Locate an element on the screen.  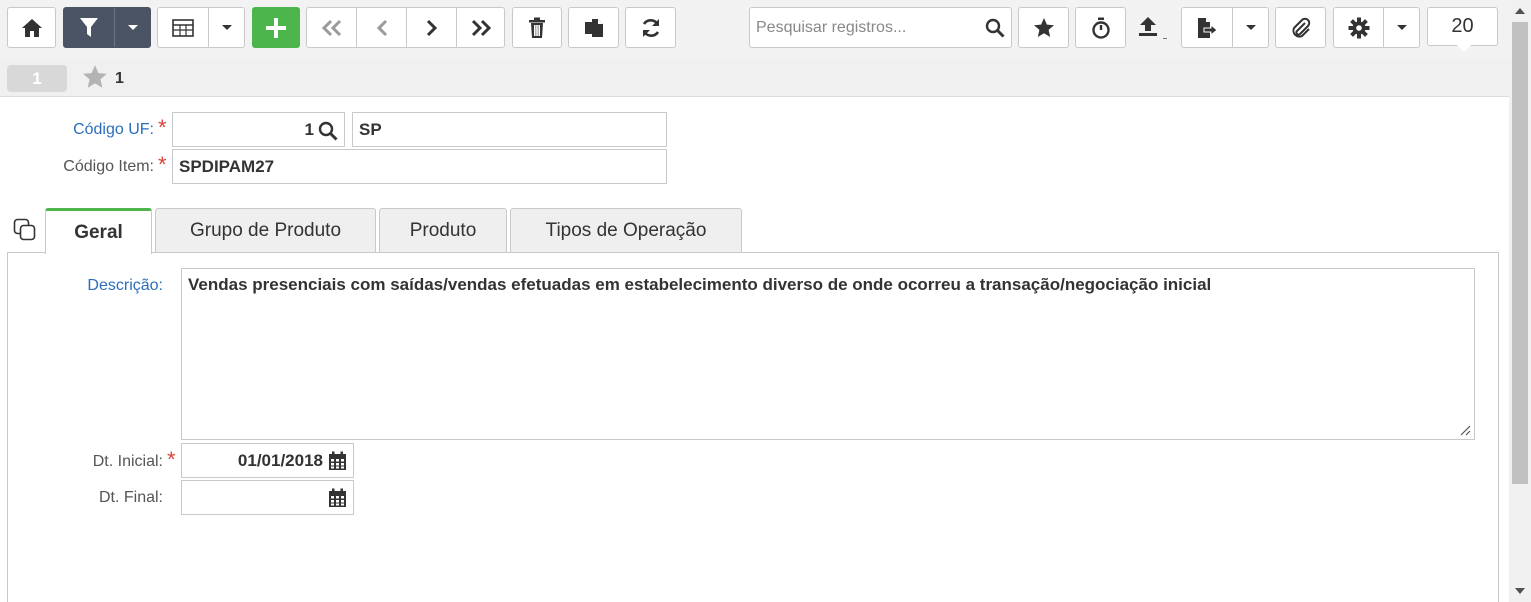
attach-button is located at coordinates (1300, 27).